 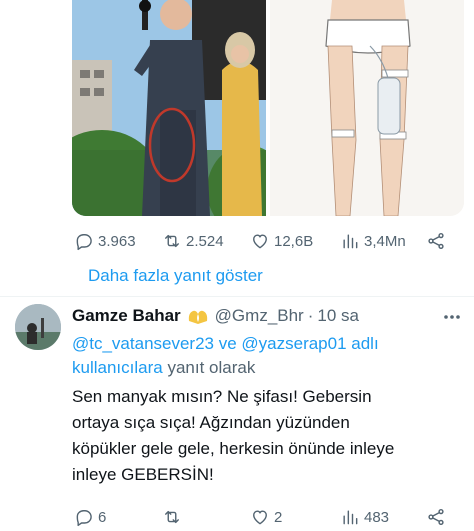 I want to click on avatar-image, so click(x=38, y=327).